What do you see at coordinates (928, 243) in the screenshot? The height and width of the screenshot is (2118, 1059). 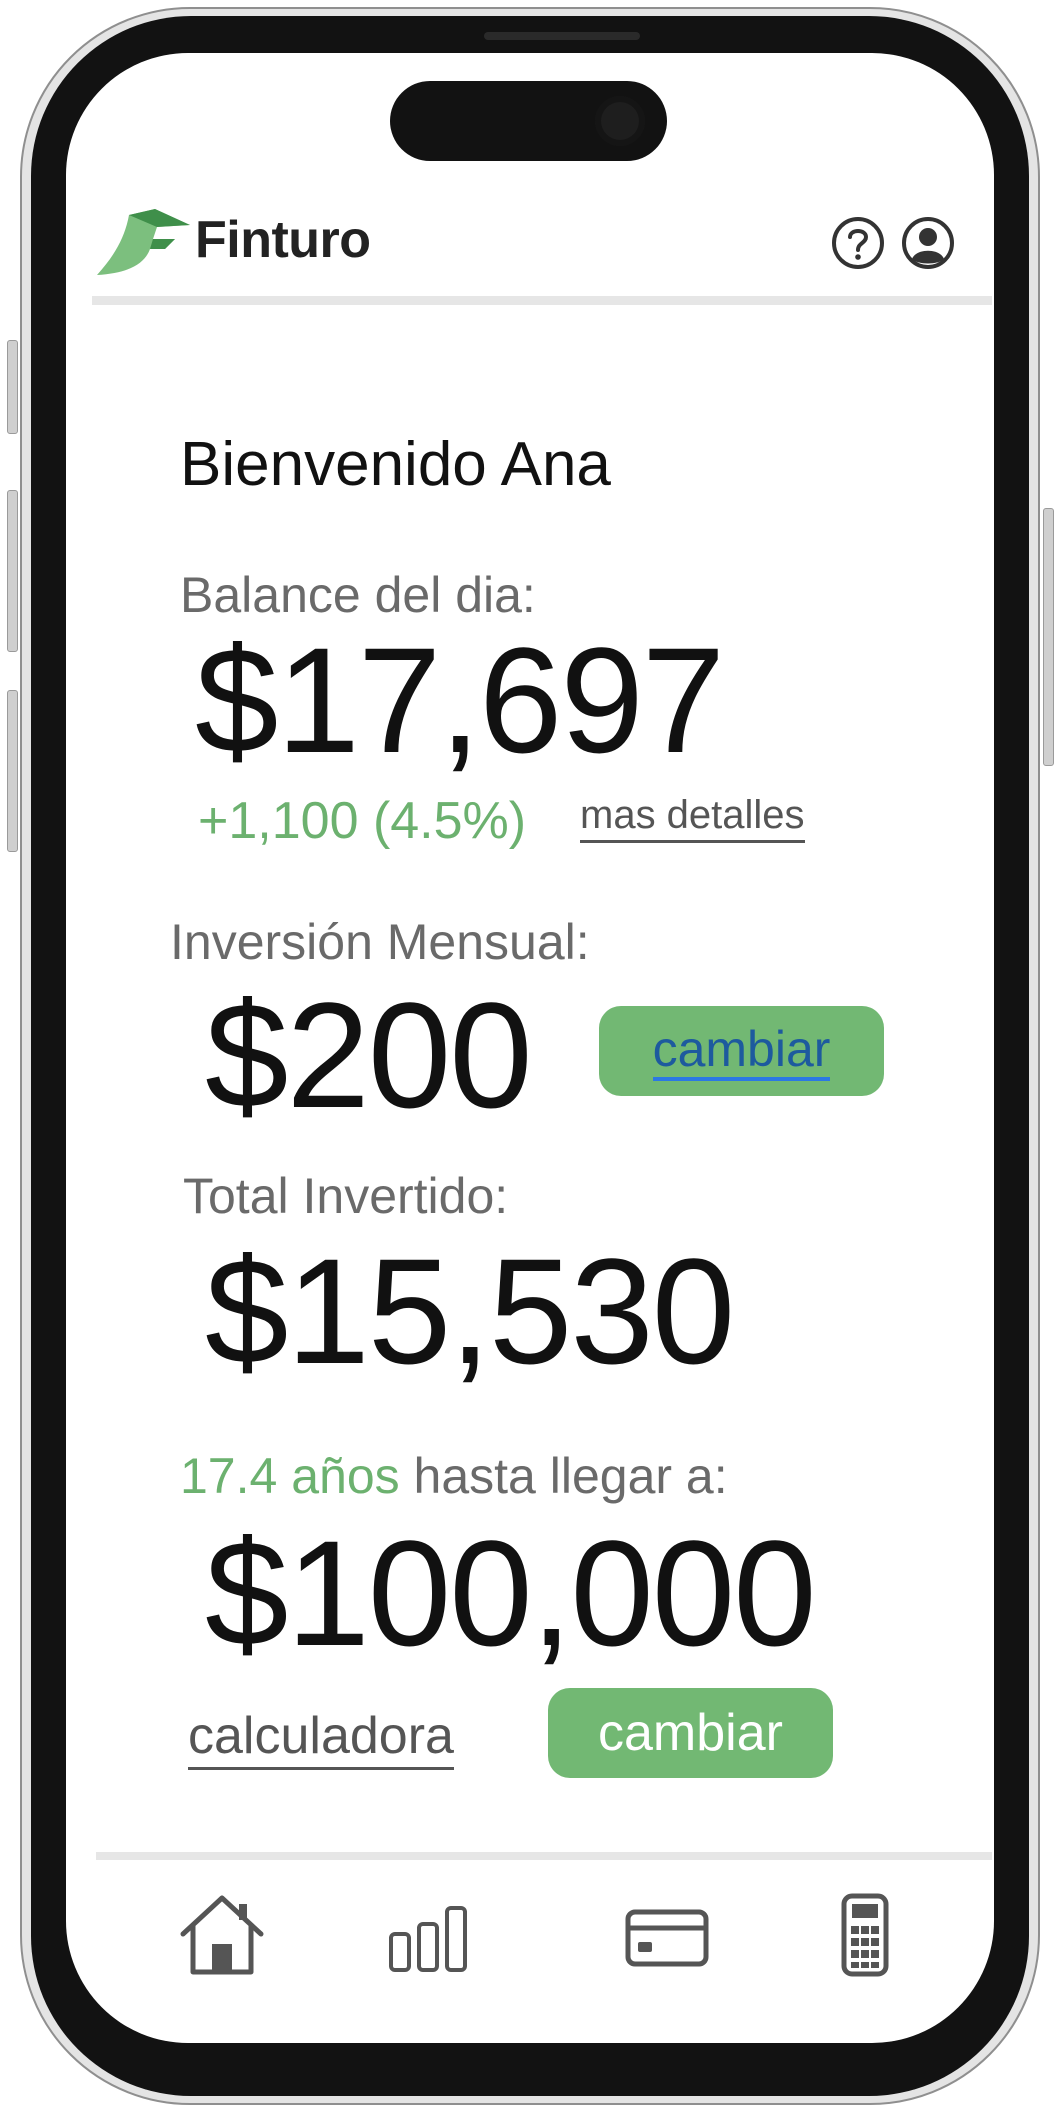 I see `user-circle-icon` at bounding box center [928, 243].